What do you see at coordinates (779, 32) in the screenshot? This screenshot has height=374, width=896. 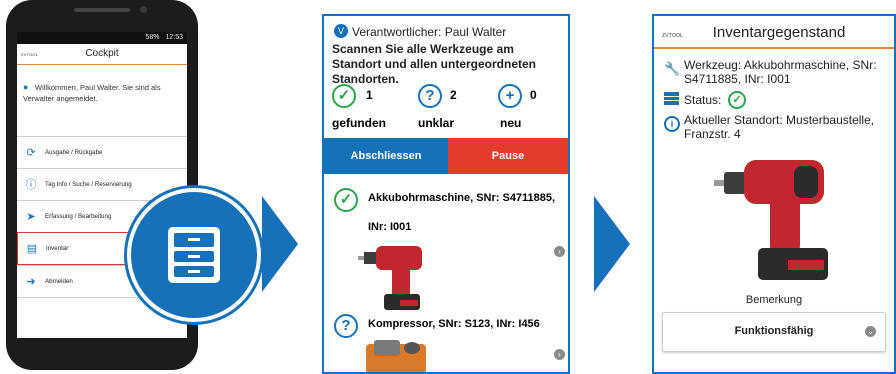 I see `detail-title: Inventargegenstand` at bounding box center [779, 32].